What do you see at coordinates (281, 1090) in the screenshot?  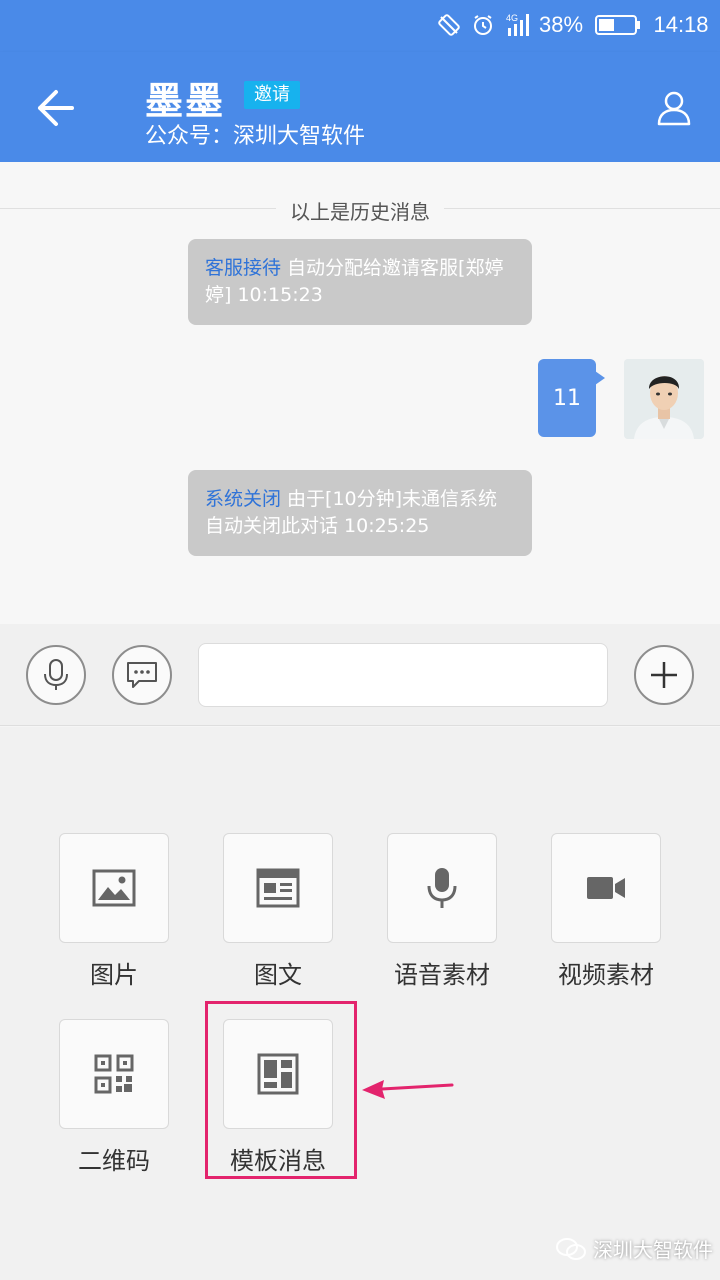 I see `highlight-box` at bounding box center [281, 1090].